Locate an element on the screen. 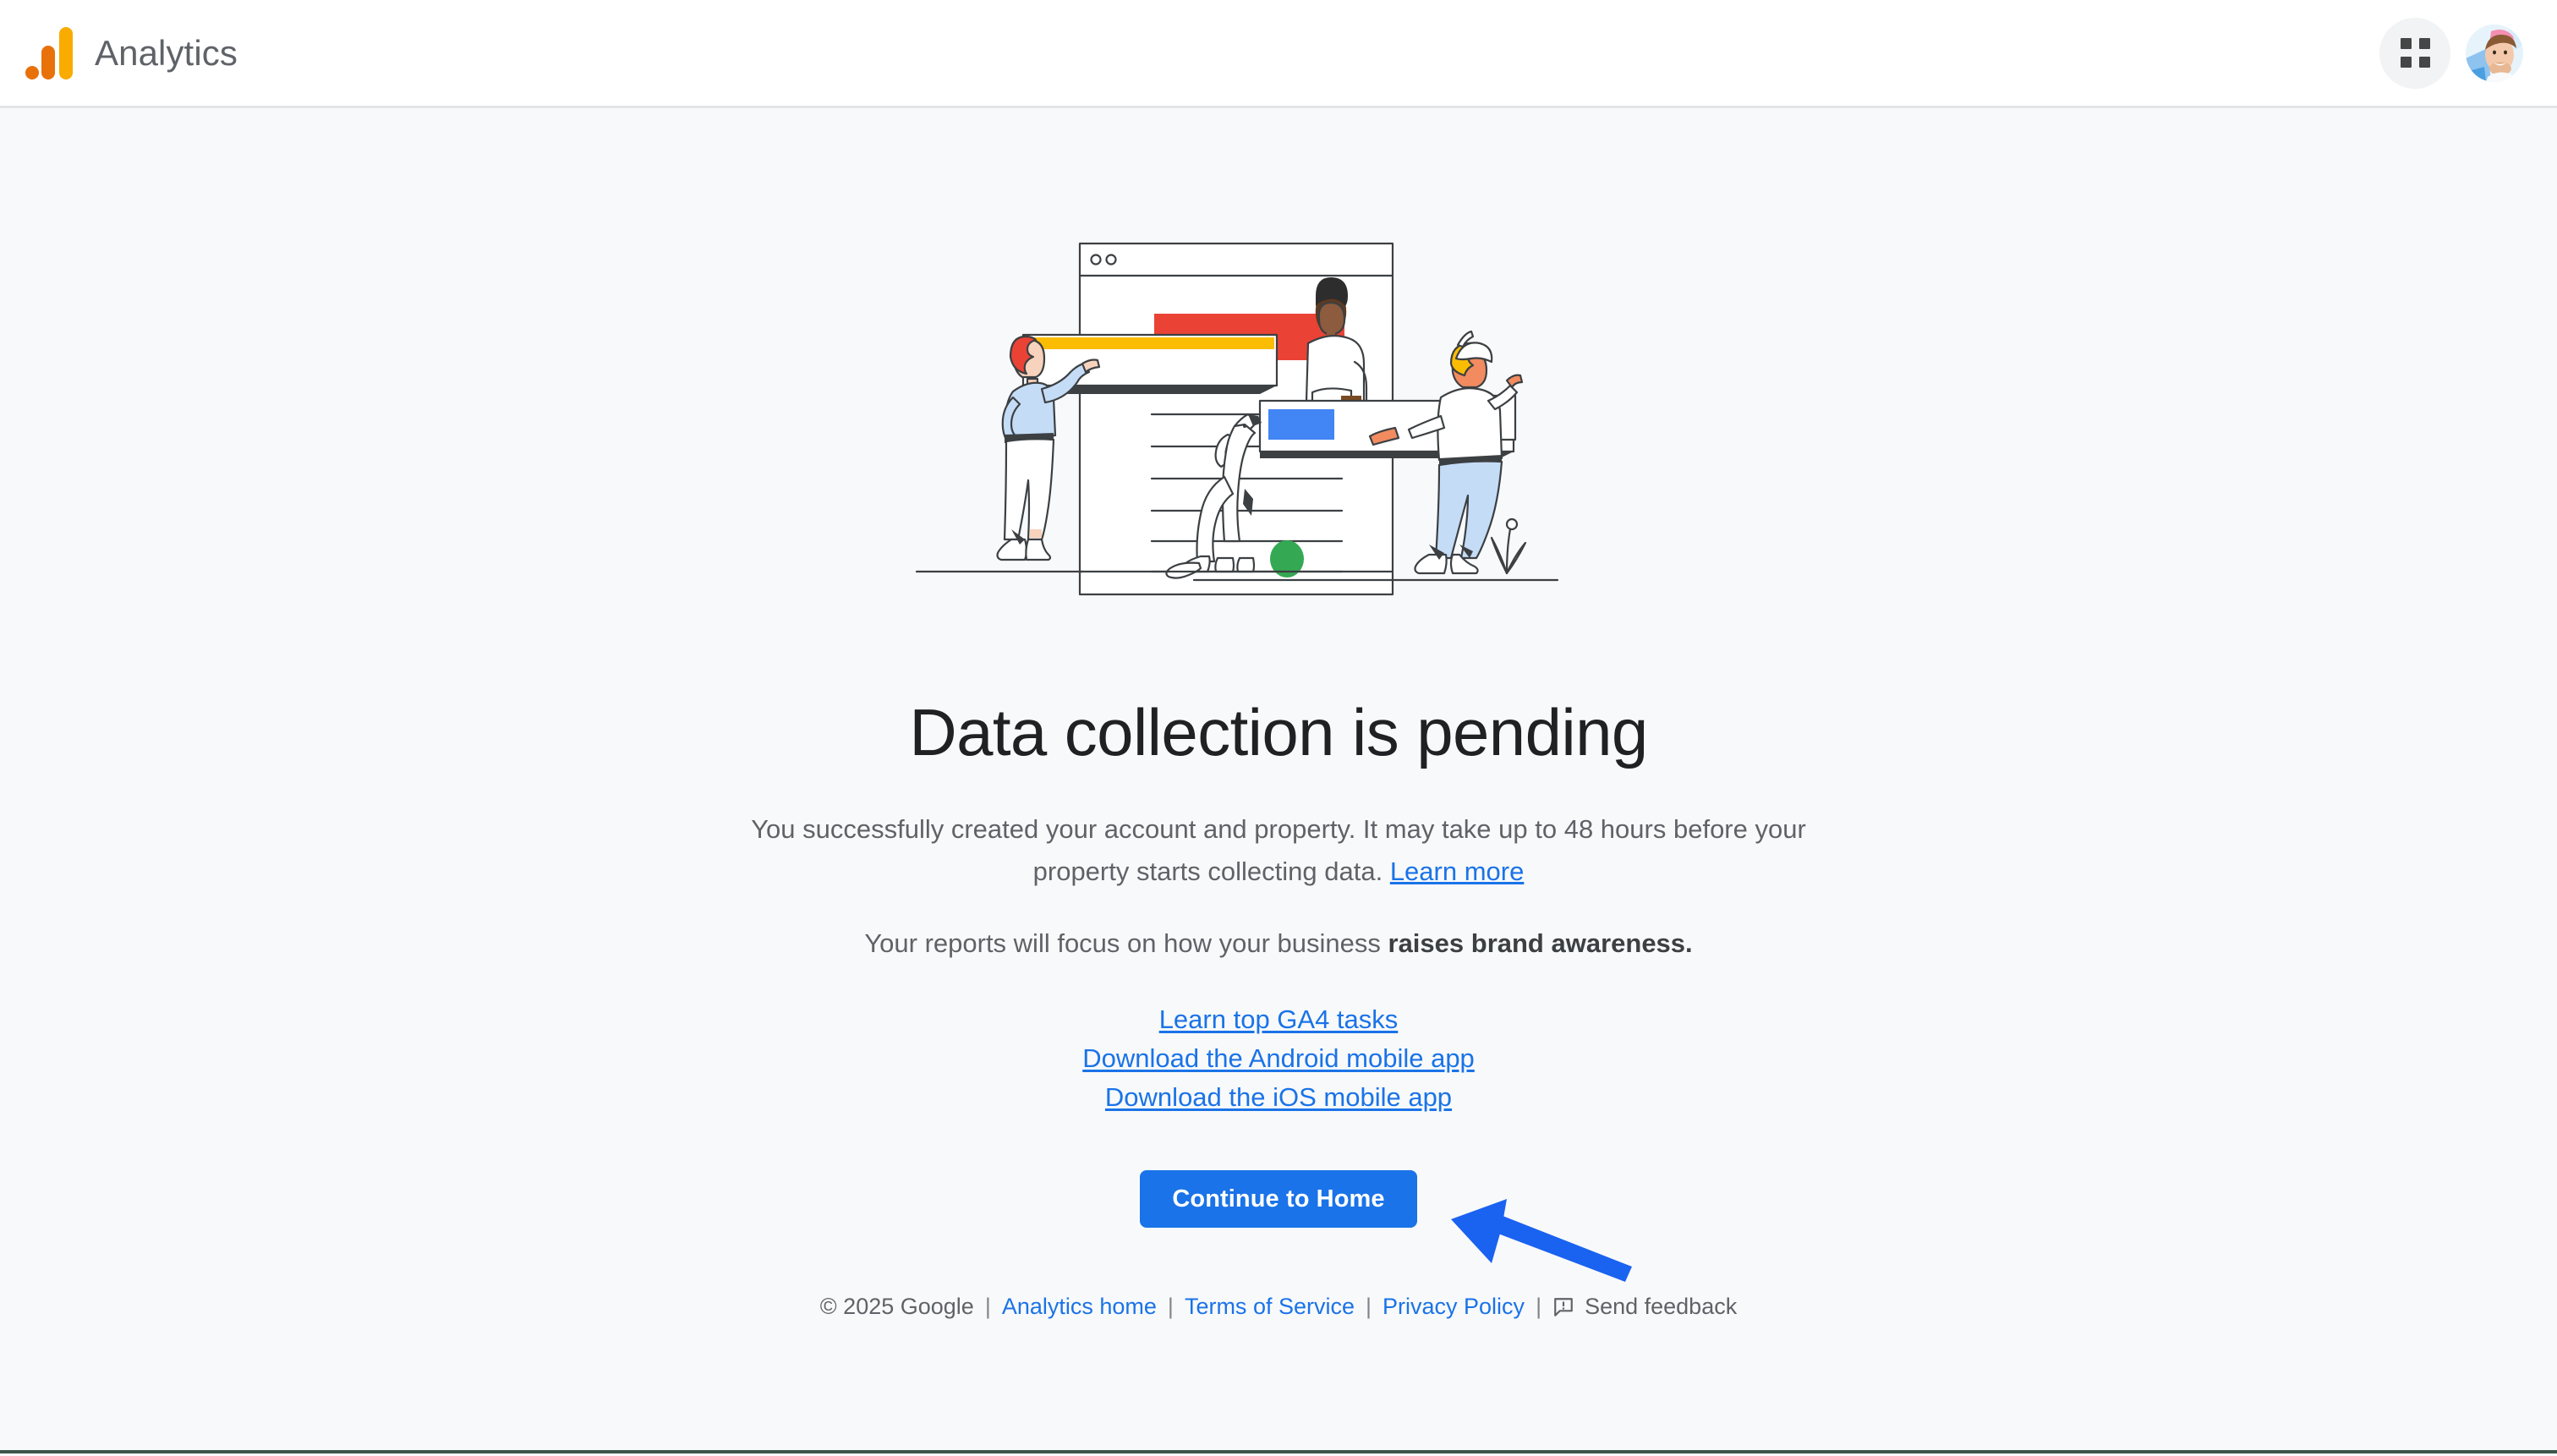  apps-grid-glyph is located at coordinates (2415, 53).